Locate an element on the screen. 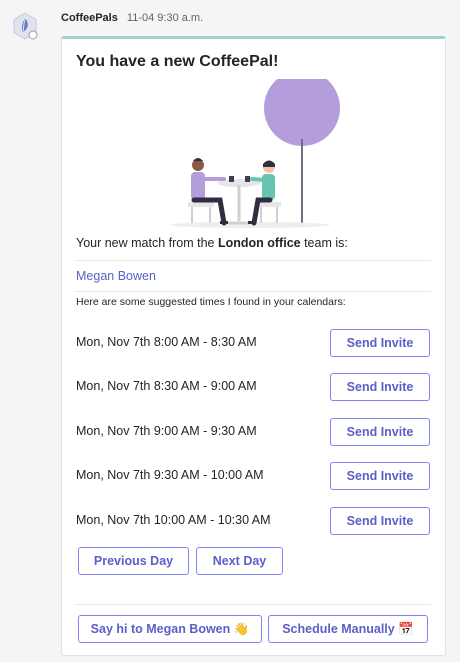  time-slot-label: Mon, Nov 7th 9:00 AM - 9:30 AM is located at coordinates (166, 431).